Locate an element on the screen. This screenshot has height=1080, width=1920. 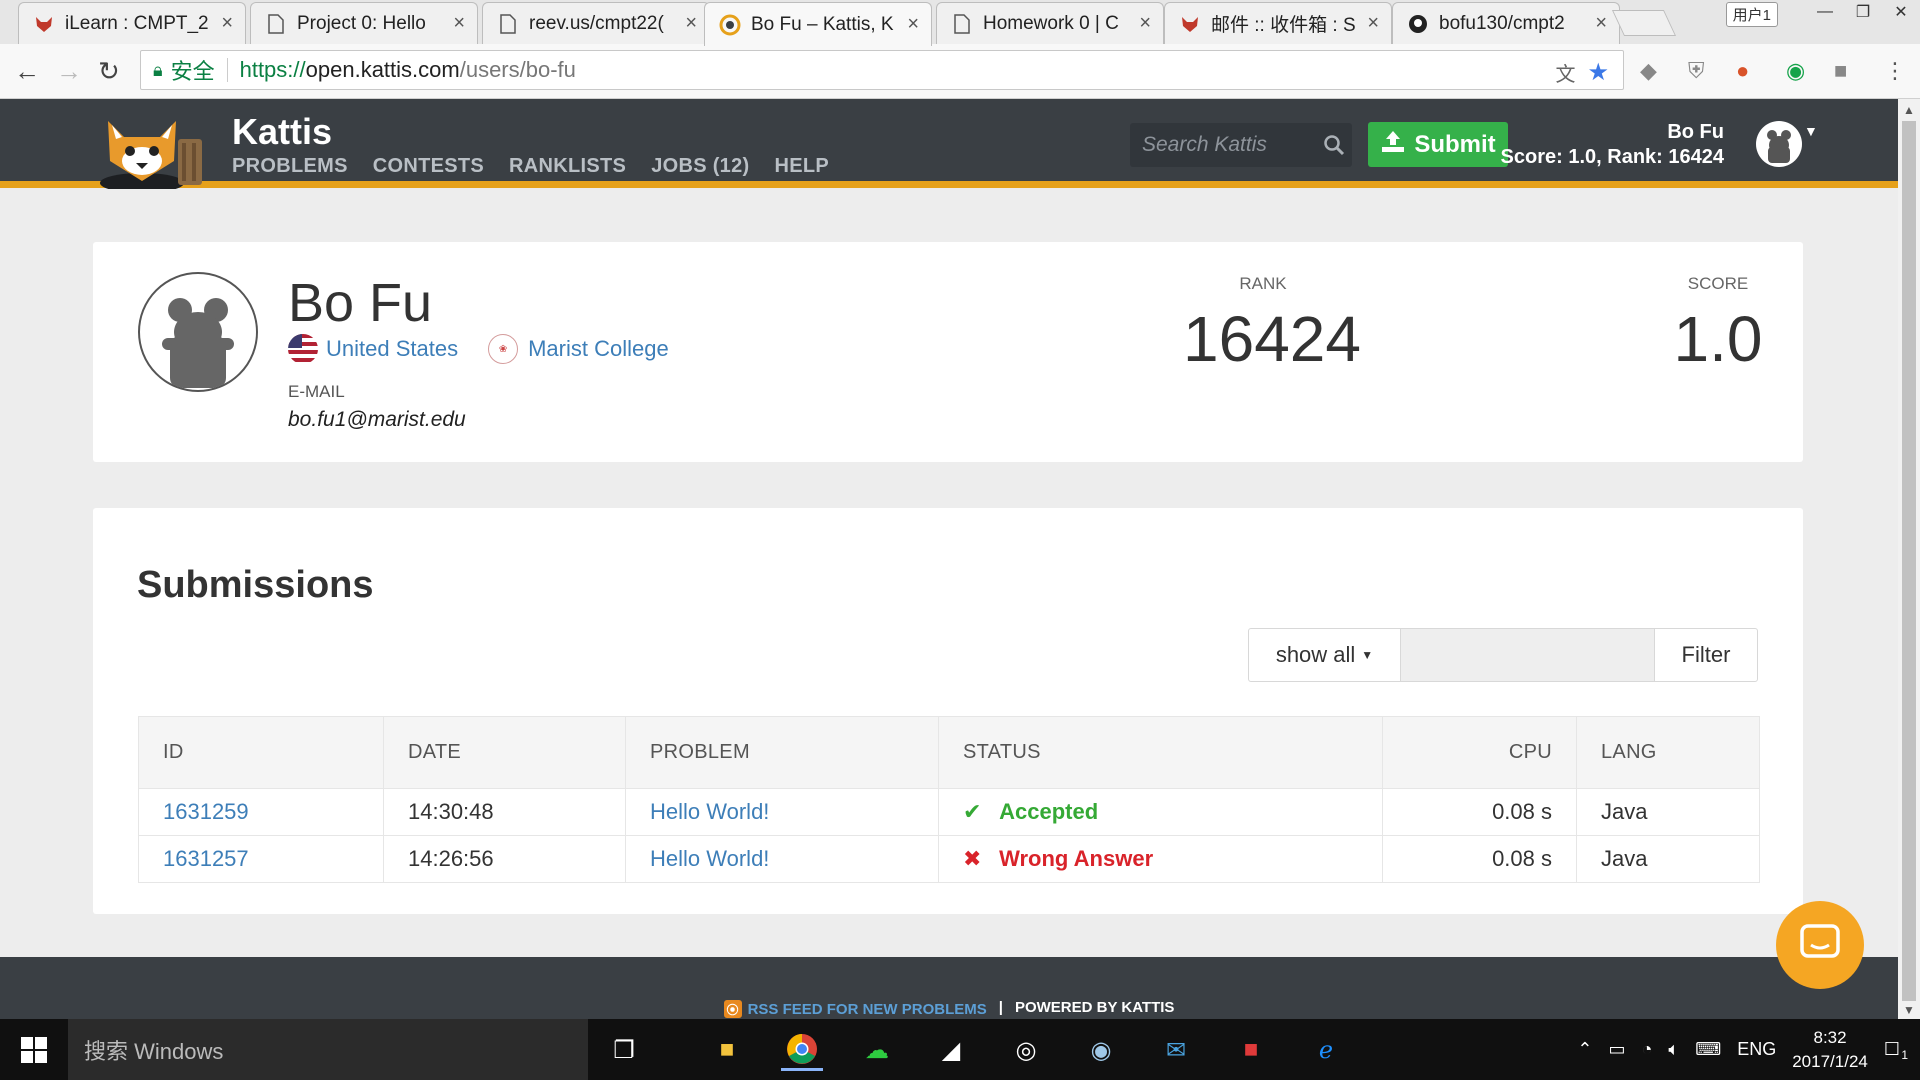
extension-icon: ■ is located at coordinates (1840, 71).